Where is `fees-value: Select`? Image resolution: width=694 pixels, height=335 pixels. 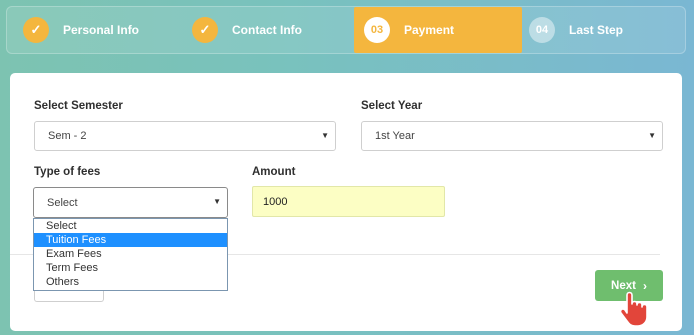
fees-value: Select is located at coordinates (62, 202).